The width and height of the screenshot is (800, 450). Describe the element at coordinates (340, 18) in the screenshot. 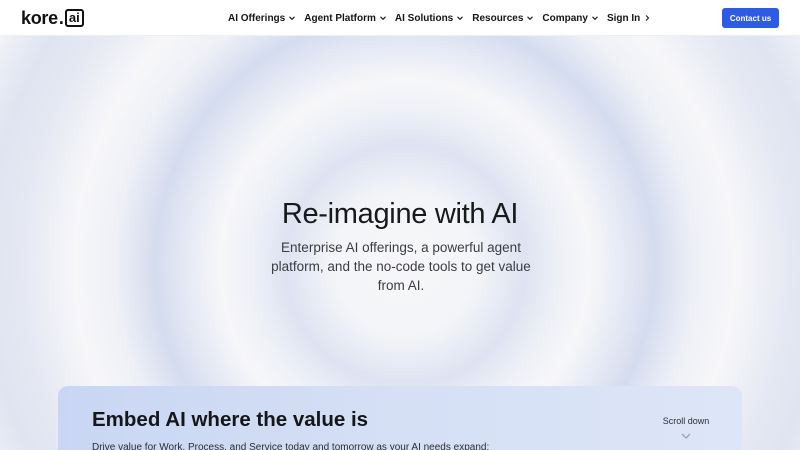

I see `nav-item-label: Agent Platform` at that location.